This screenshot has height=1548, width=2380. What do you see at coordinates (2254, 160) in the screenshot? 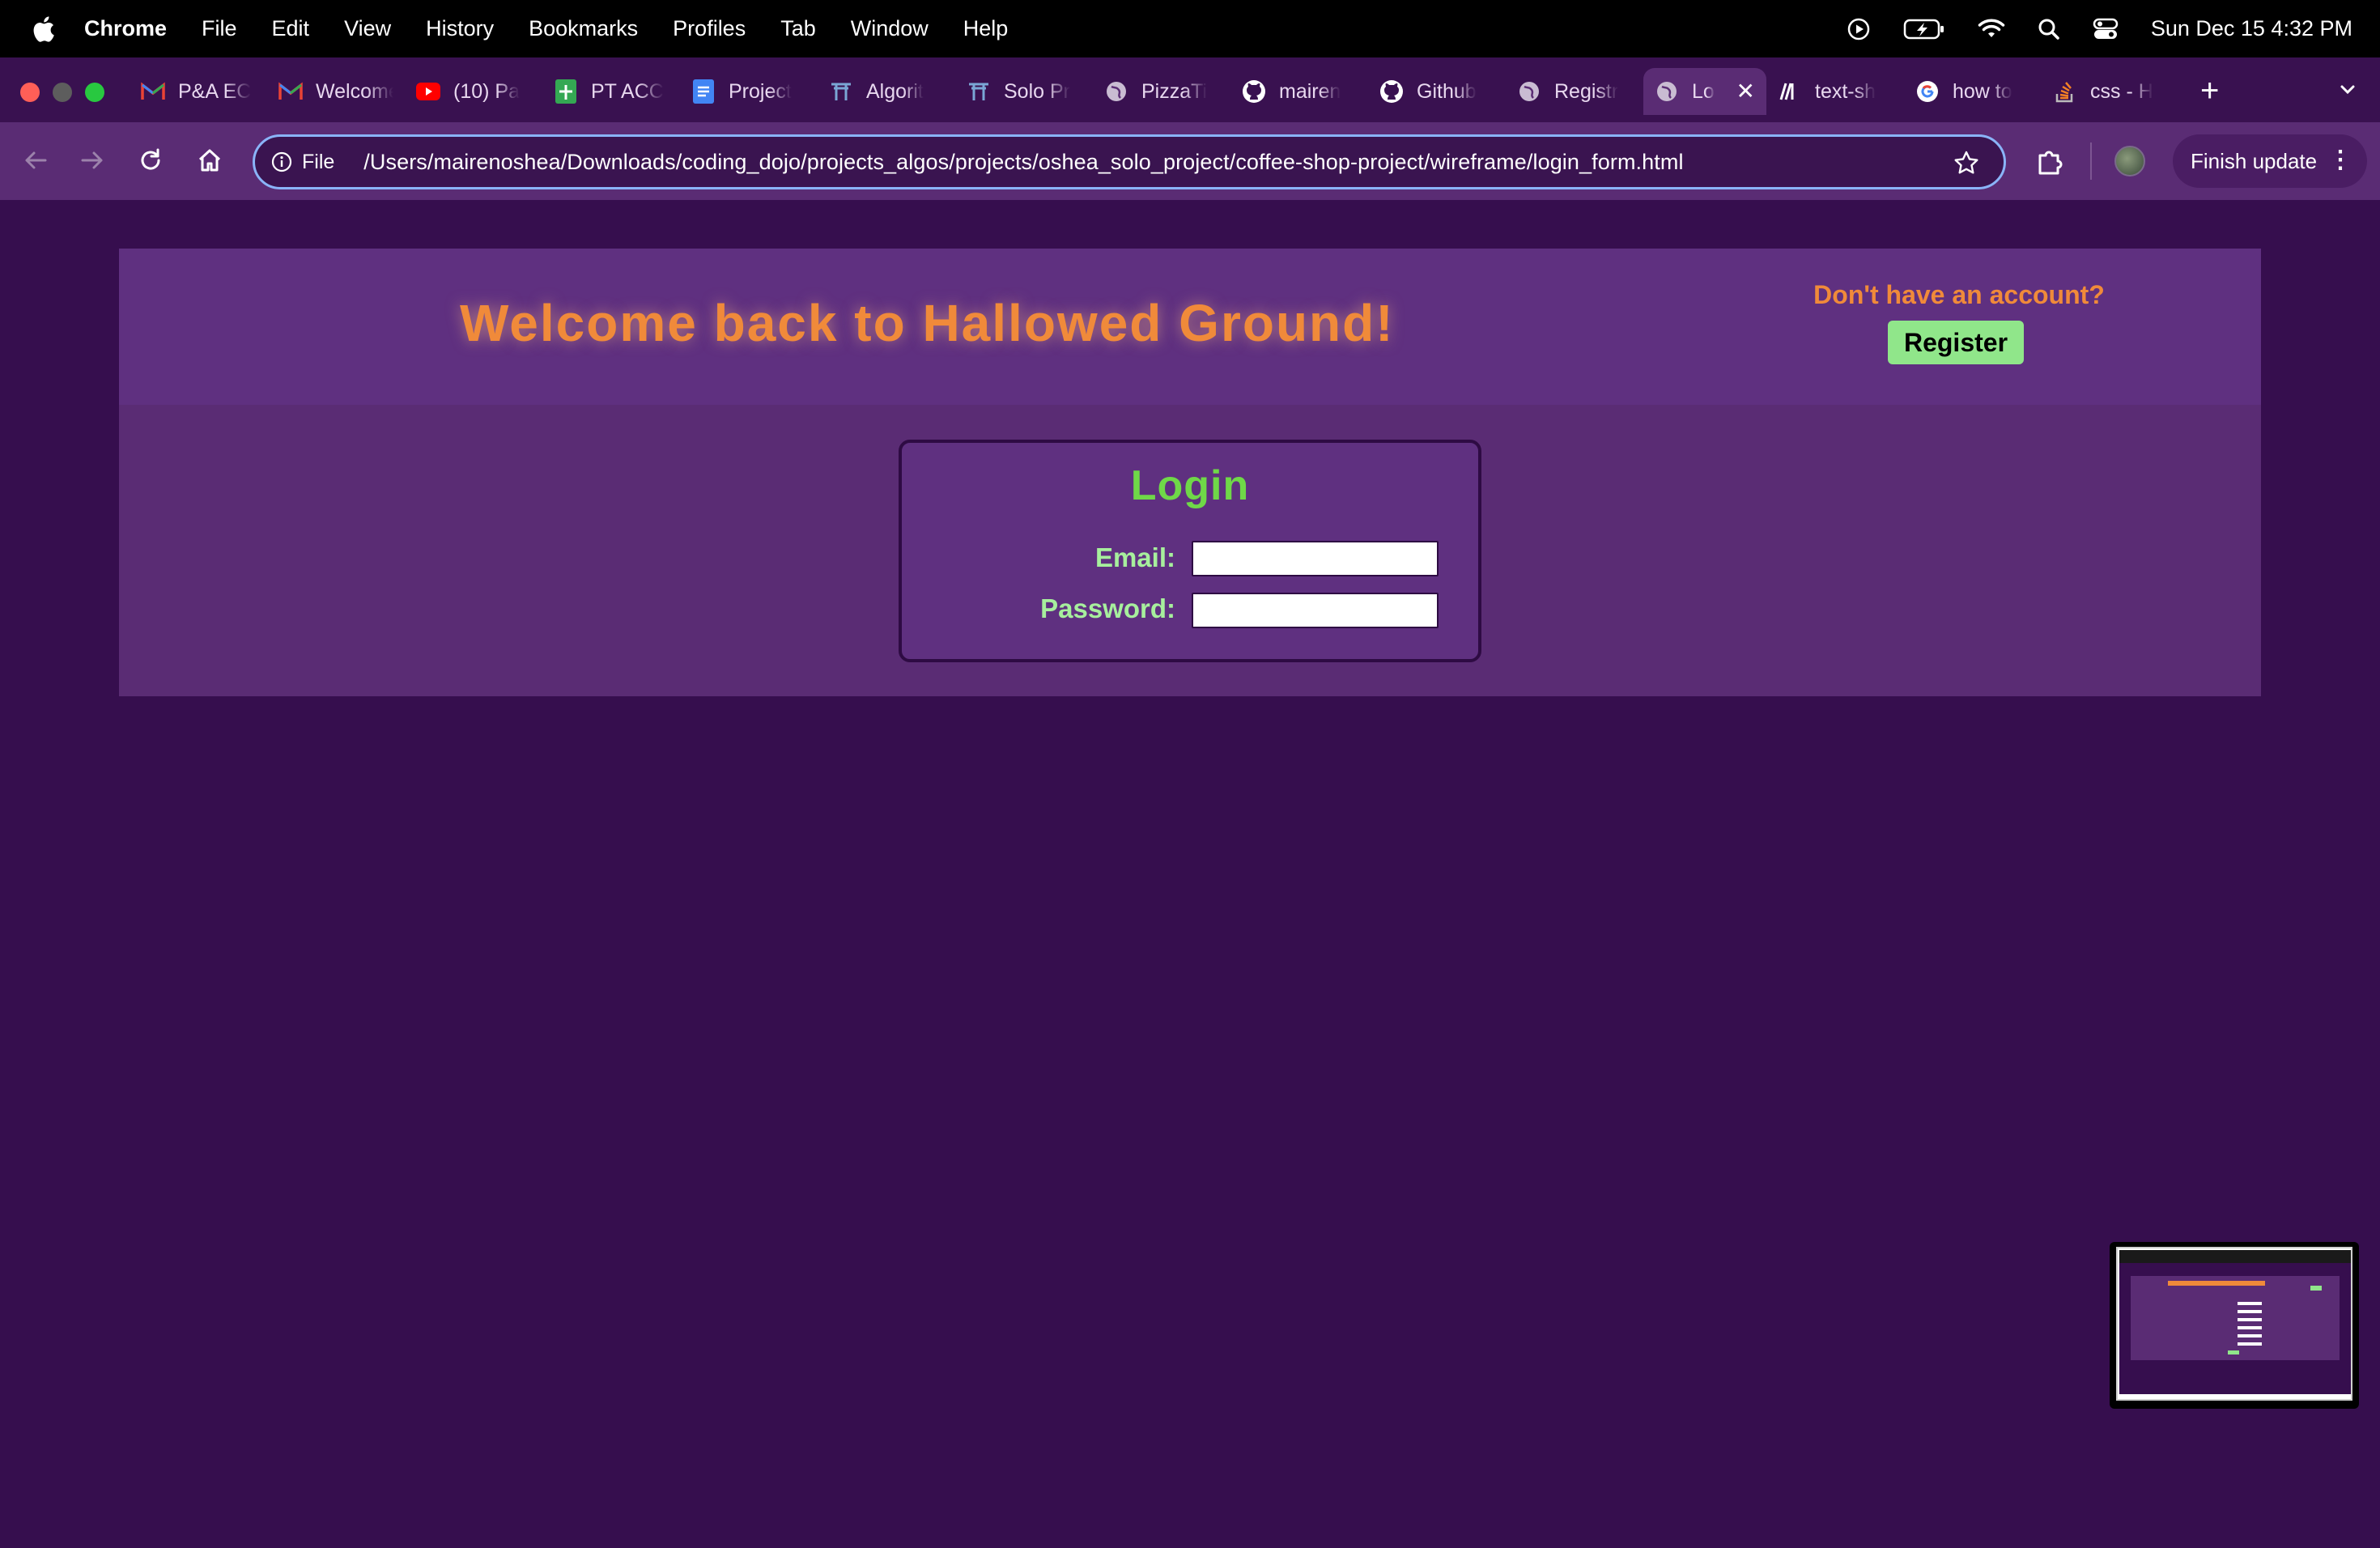
I see `finish-update-label: Finish update` at bounding box center [2254, 160].